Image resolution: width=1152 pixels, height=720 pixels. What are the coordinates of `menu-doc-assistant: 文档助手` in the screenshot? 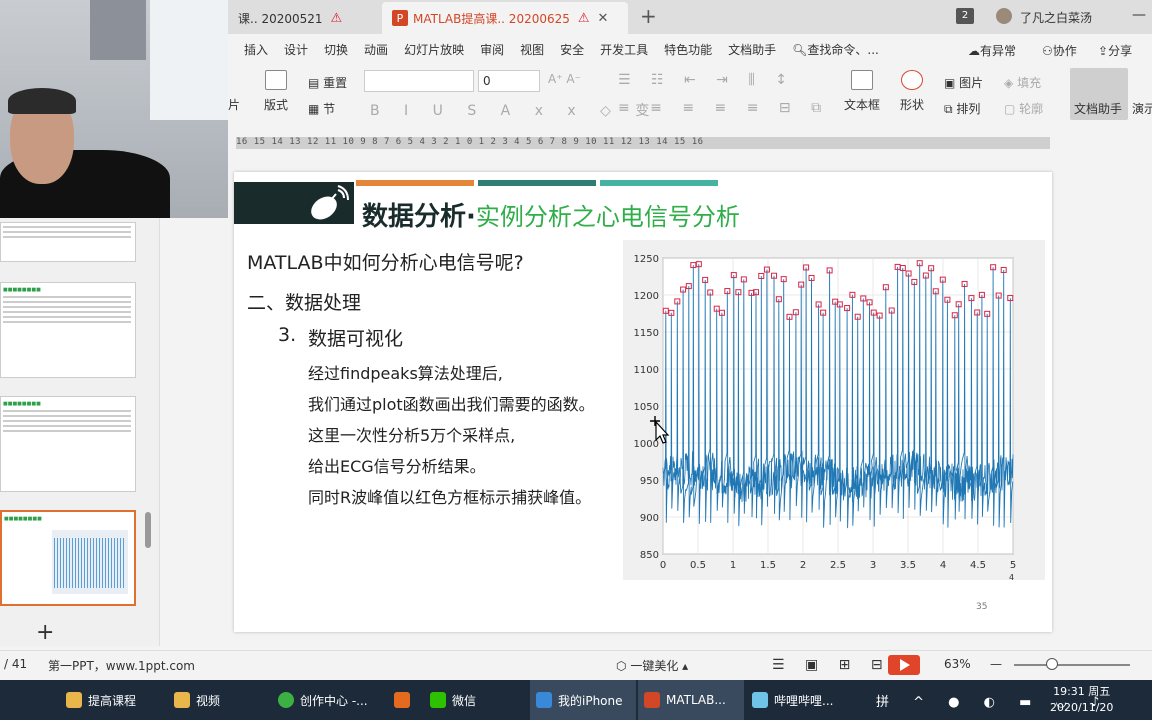 It's located at (752, 49).